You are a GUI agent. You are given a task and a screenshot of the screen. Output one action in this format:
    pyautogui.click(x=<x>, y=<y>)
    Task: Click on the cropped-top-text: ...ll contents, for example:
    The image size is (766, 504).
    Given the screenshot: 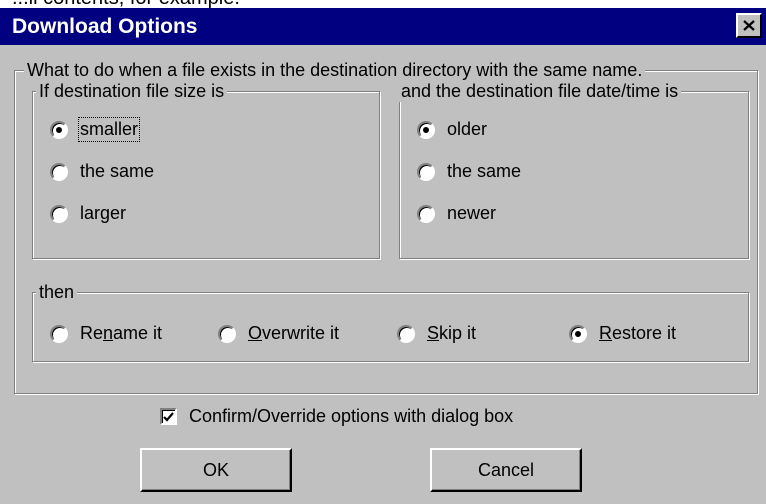 What is the action you would take?
    pyautogui.click(x=383, y=4)
    